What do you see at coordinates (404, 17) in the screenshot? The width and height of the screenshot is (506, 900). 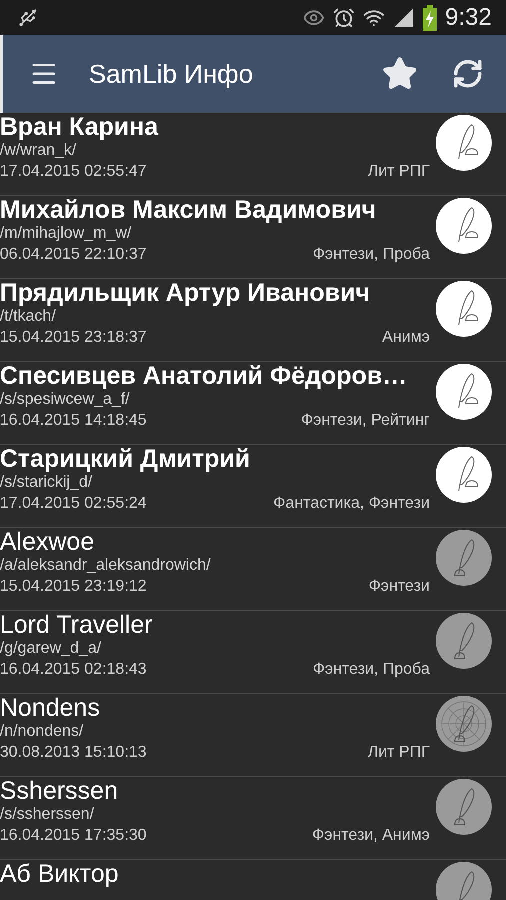 I see `signal-icon` at bounding box center [404, 17].